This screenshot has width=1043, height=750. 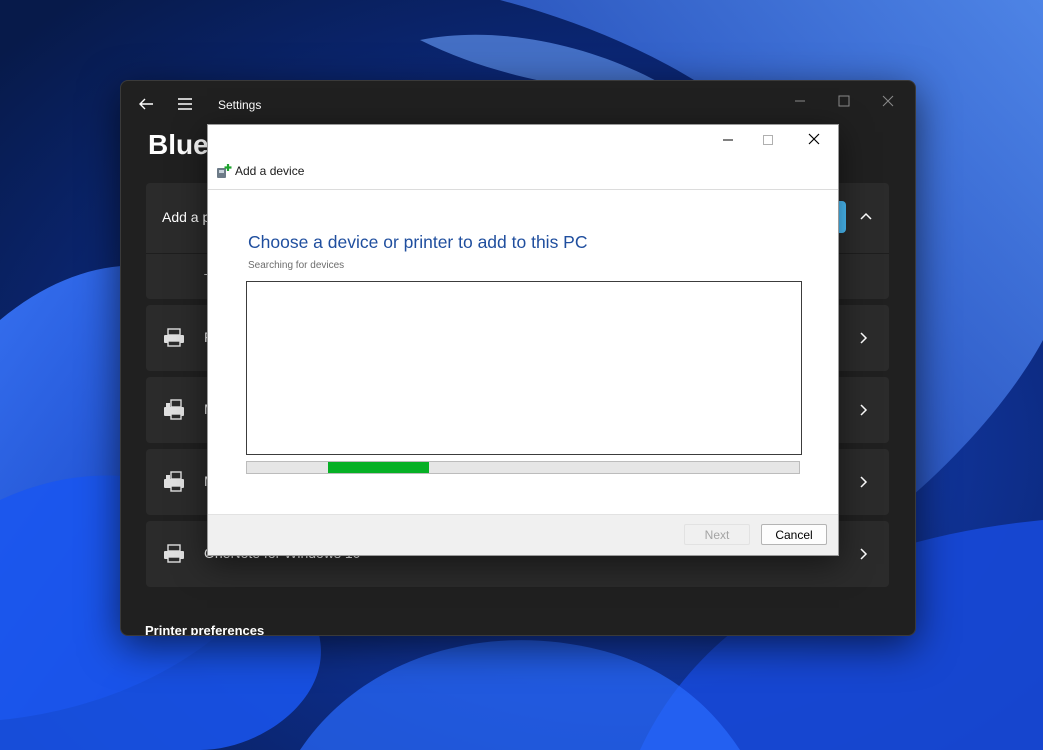 I want to click on dialog-title: Add a device, so click(x=270, y=171).